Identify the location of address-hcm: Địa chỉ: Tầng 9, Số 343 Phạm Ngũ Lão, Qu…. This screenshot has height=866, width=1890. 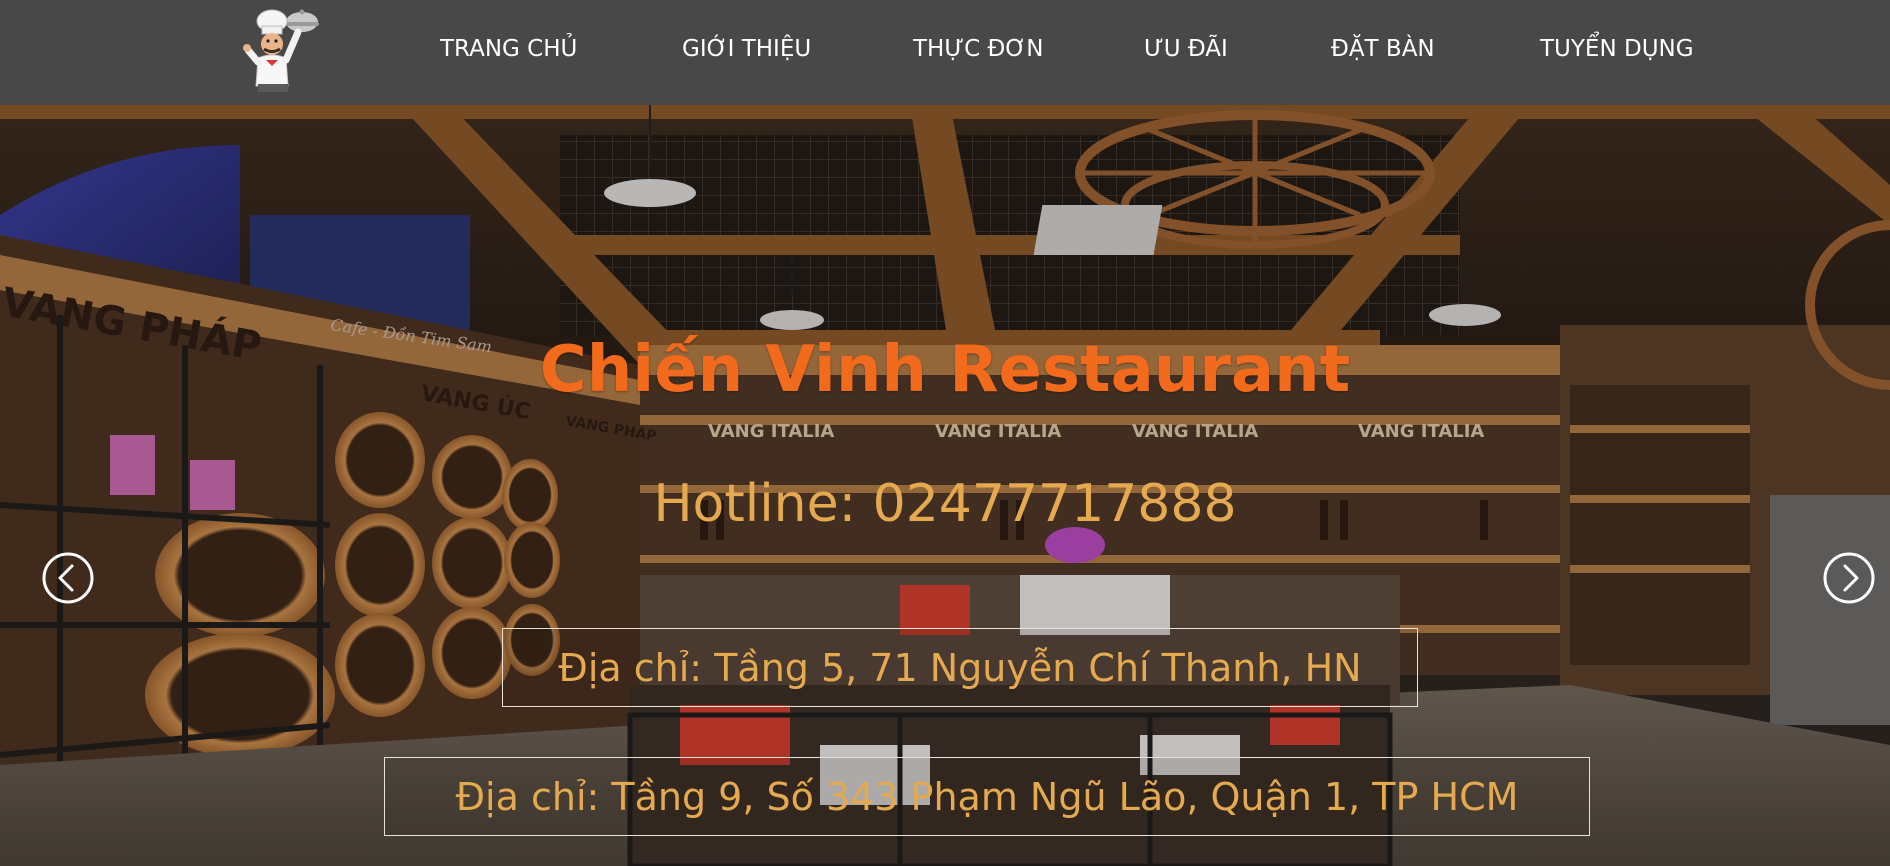
(987, 796).